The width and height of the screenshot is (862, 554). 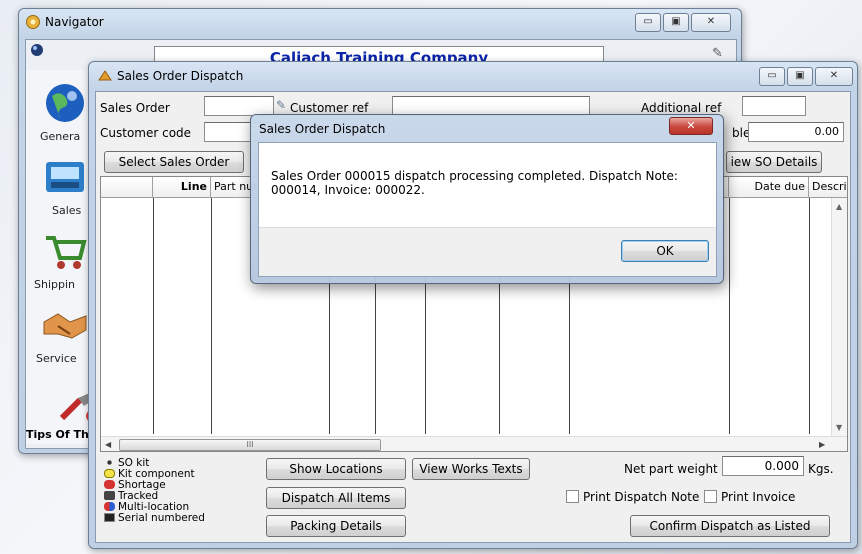 What do you see at coordinates (730, 526) in the screenshot?
I see `confirm-dispatch-button: Confirm Dispatch as Listed` at bounding box center [730, 526].